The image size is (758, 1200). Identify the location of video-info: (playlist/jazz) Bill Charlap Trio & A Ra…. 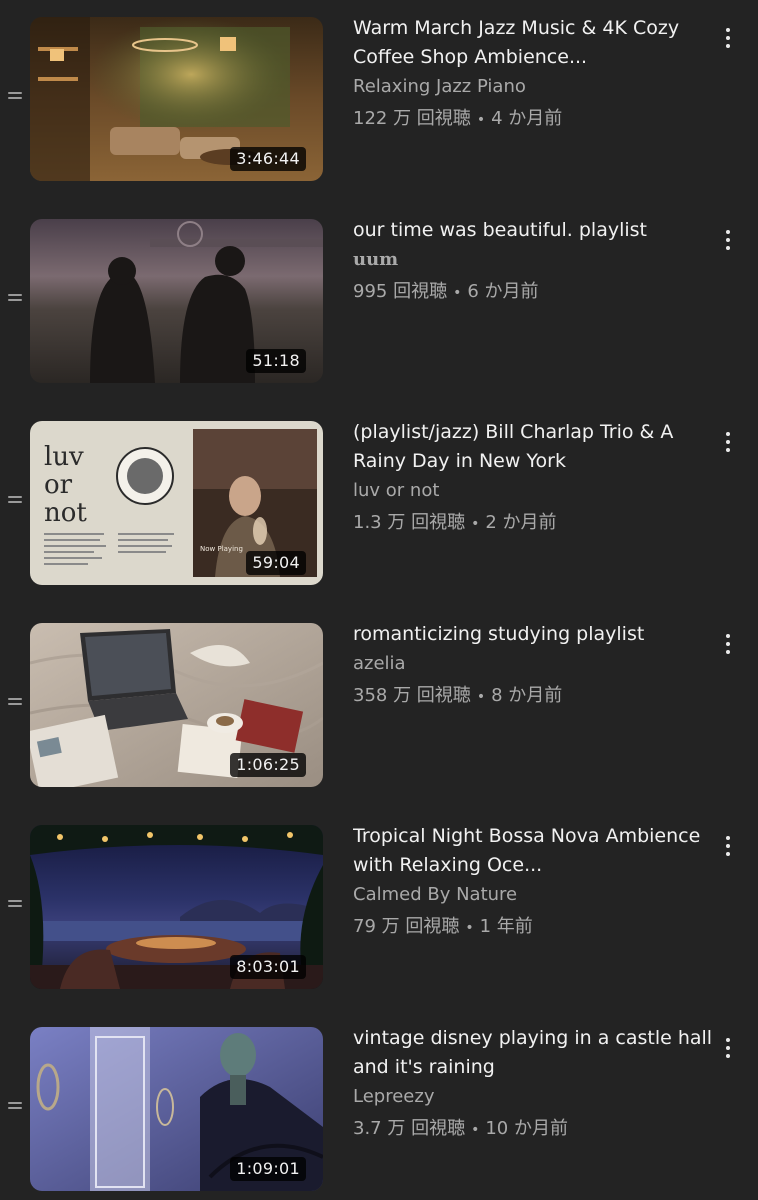
(533, 478).